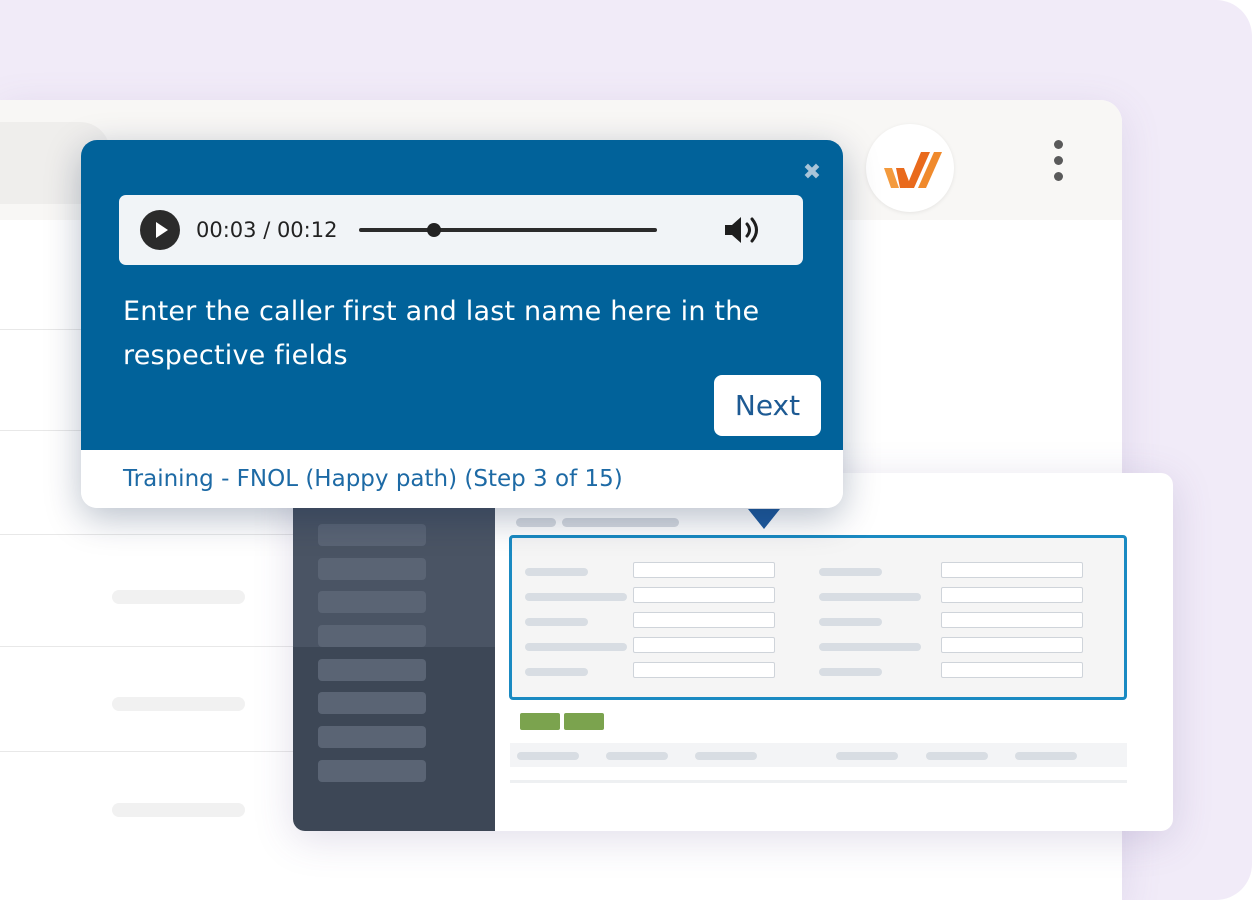 This screenshot has width=1252, height=900. I want to click on next-button: Next, so click(767, 405).